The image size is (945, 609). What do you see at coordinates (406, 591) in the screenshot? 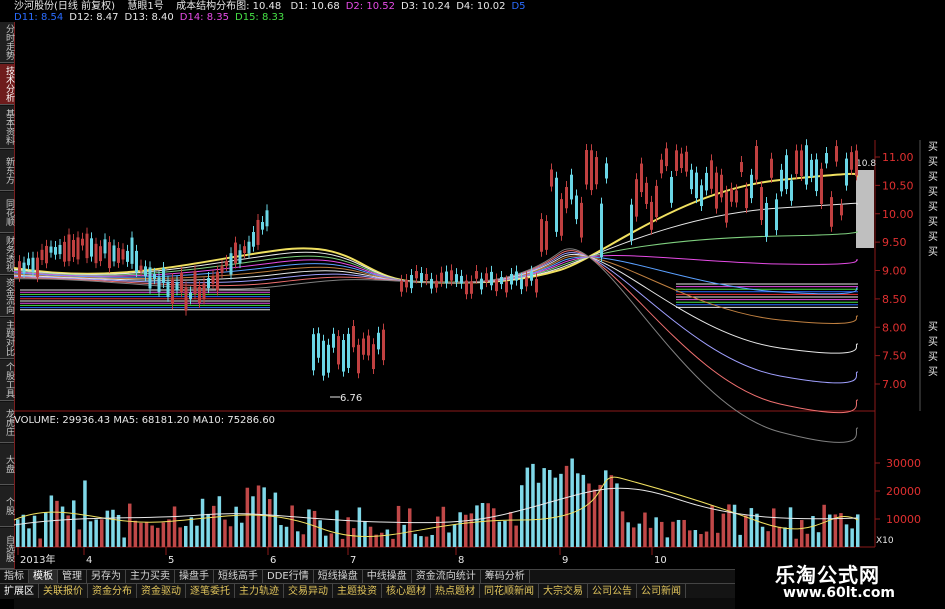
I see `tabs_row2-tab-9: 核心题材` at bounding box center [406, 591].